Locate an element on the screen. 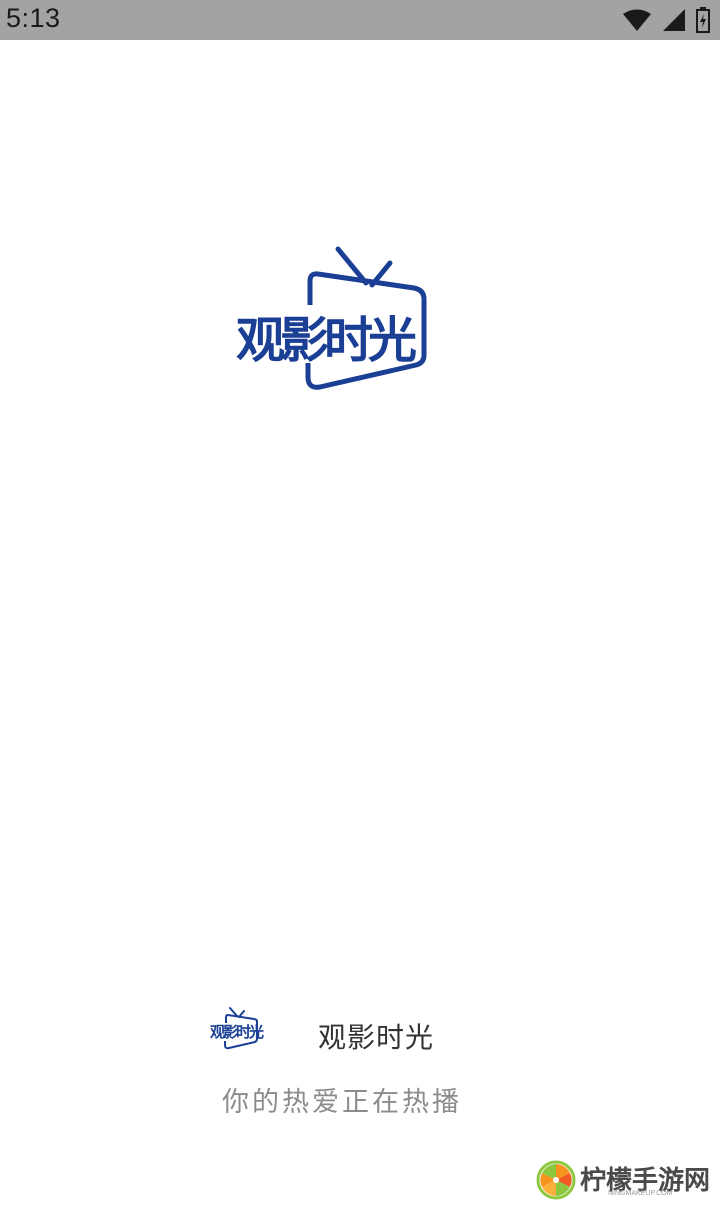 The width and height of the screenshot is (720, 1206). status-icons is located at coordinates (666, 20).